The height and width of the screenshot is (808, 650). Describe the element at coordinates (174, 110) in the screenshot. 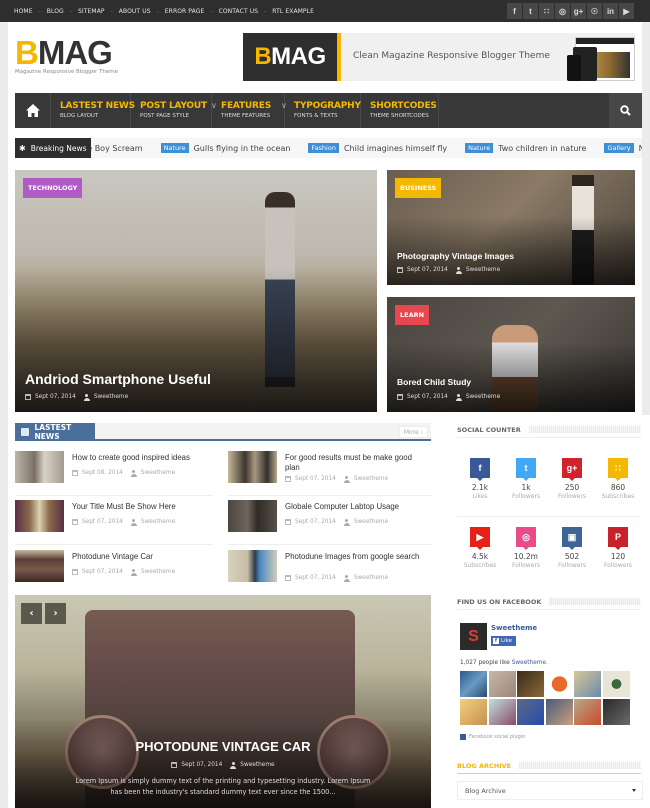

I see `nav-item-post-layout: POST LAYOUT ∨ POST PAGE STYLE` at that location.